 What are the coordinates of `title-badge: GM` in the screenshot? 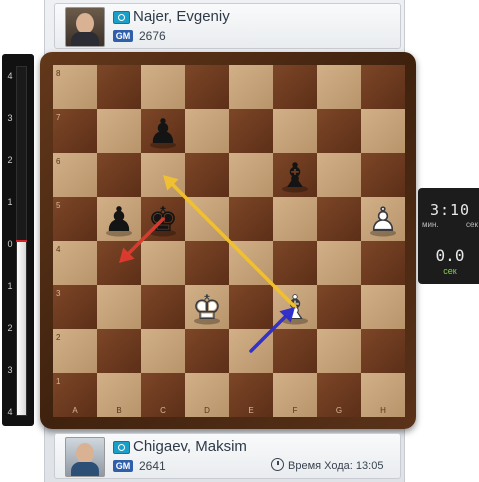 It's located at (123, 466).